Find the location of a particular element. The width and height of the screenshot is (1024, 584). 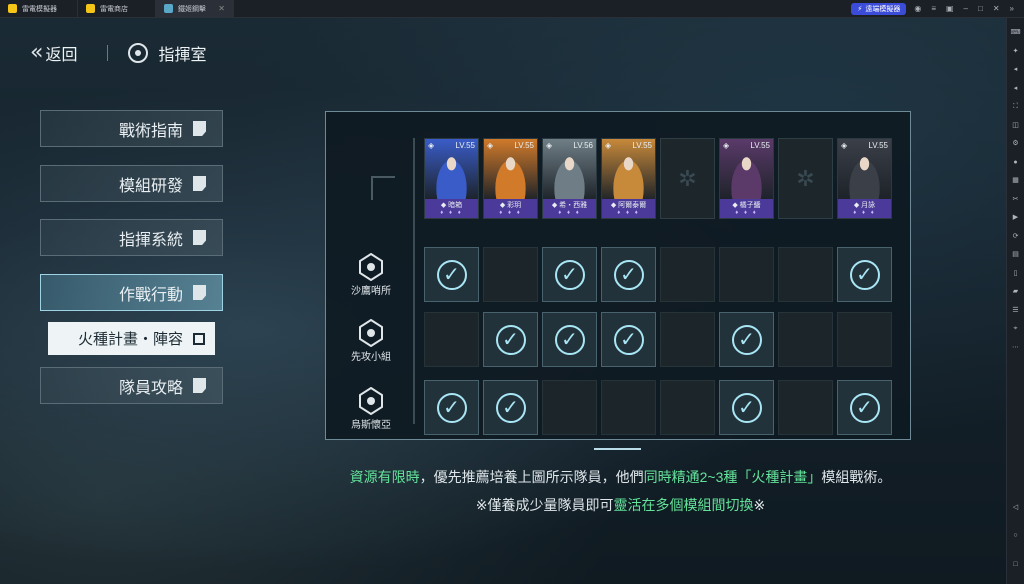

tab-game: 鐵姬鋼擊 ✕ is located at coordinates (195, 9).